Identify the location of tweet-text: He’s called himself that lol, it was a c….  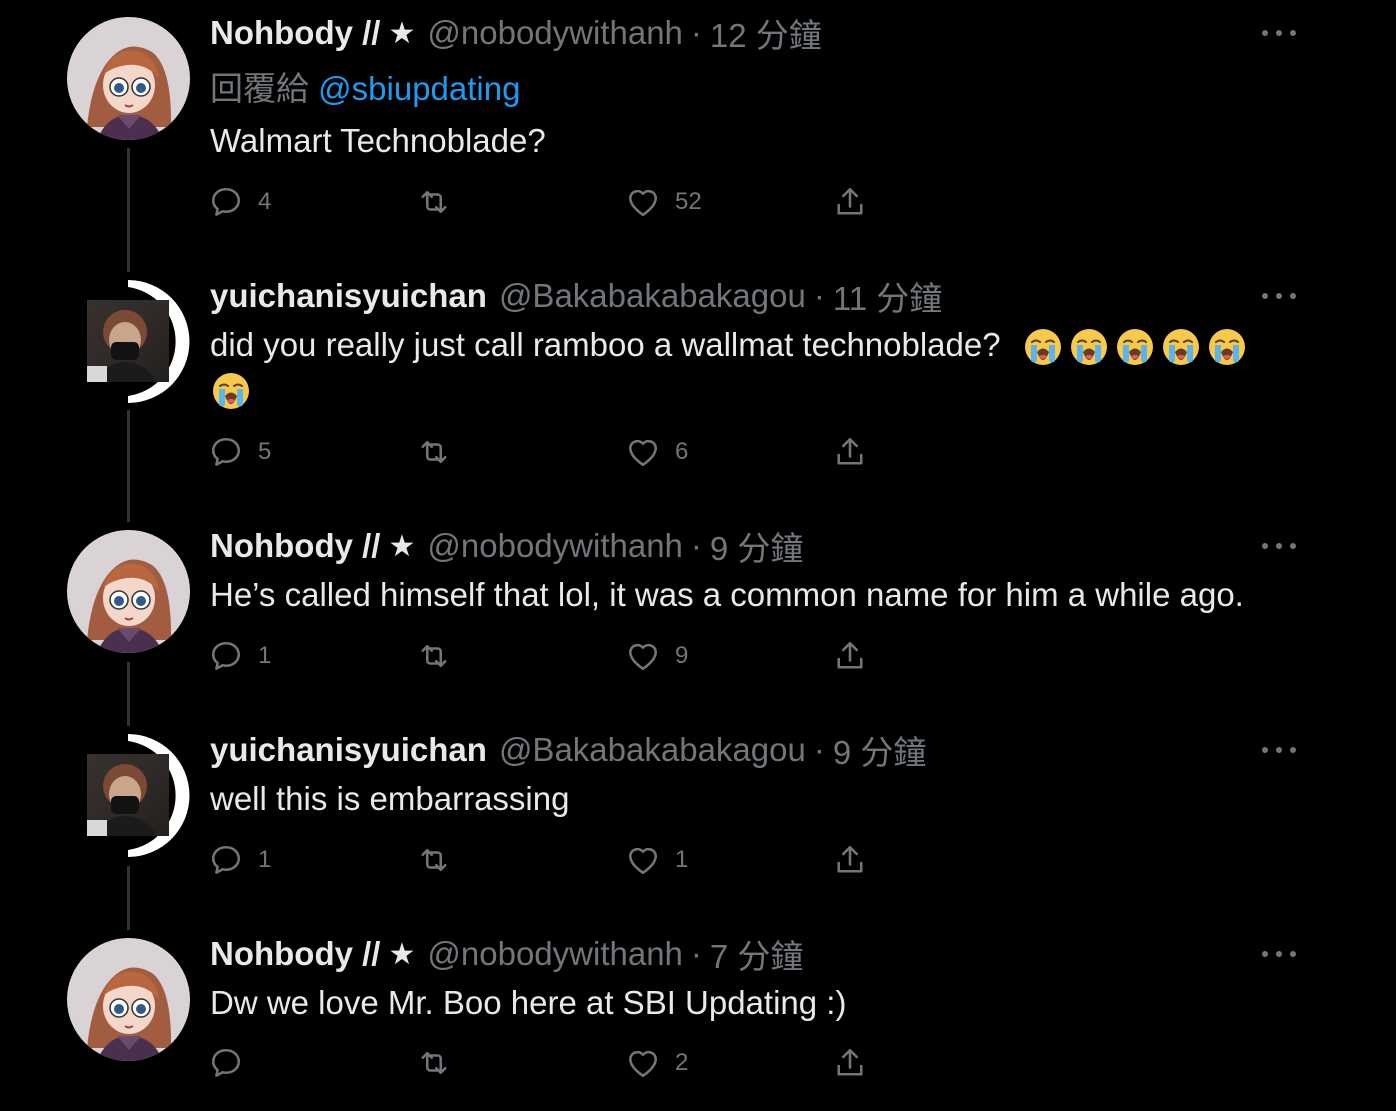
(727, 594).